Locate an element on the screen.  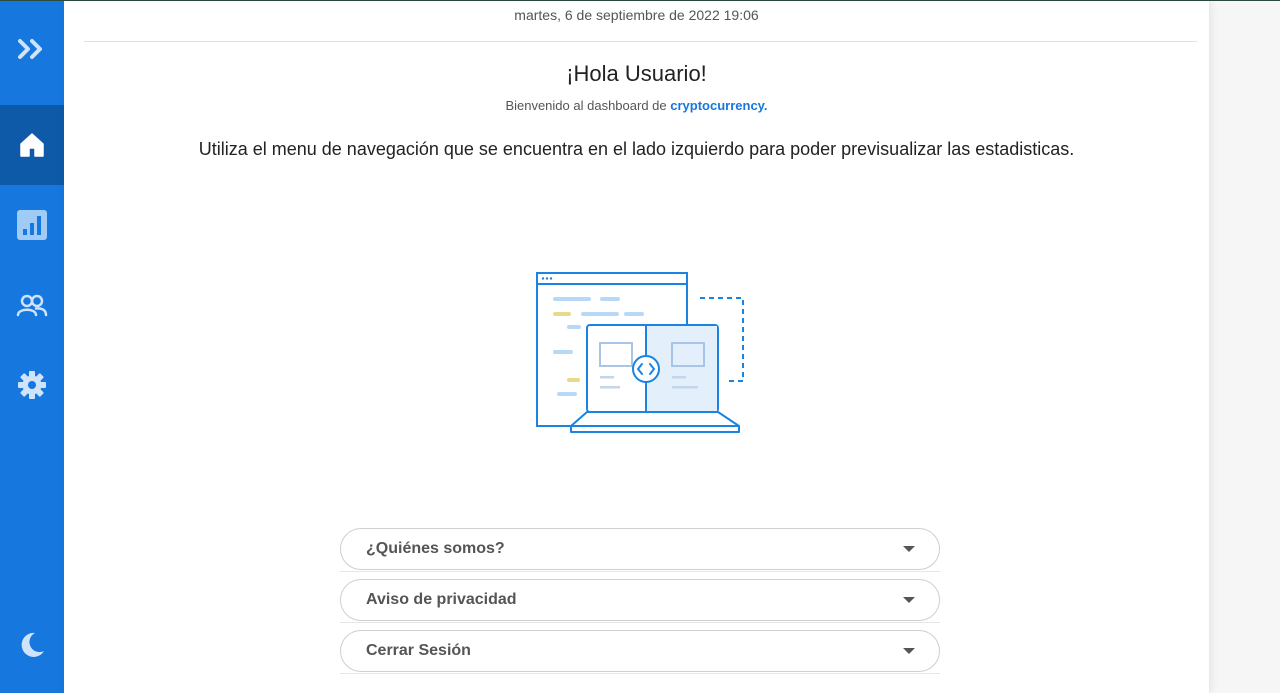
header-divider is located at coordinates (640, 41).